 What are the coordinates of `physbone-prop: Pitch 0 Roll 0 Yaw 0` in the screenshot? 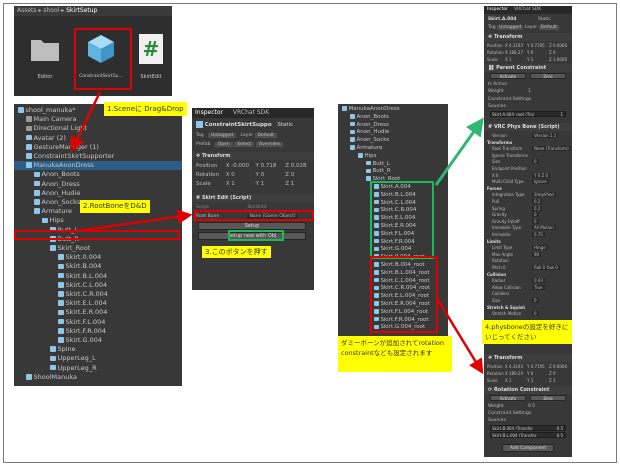 It's located at (526, 268).